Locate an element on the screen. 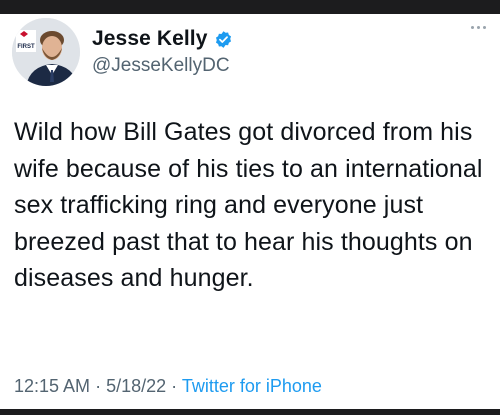 The image size is (500, 415). more-options-icon is located at coordinates (478, 27).